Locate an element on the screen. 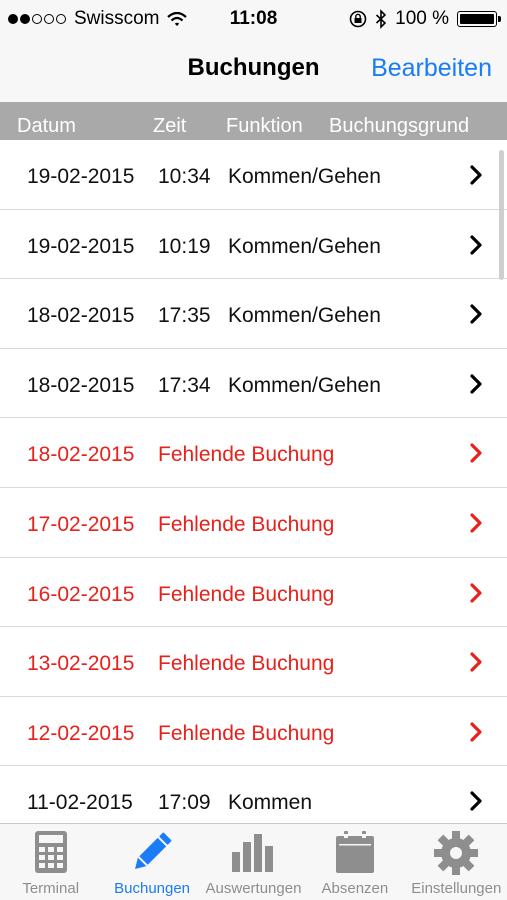  navigation-bar: Buchungen Bearbeiten is located at coordinates (253, 70).